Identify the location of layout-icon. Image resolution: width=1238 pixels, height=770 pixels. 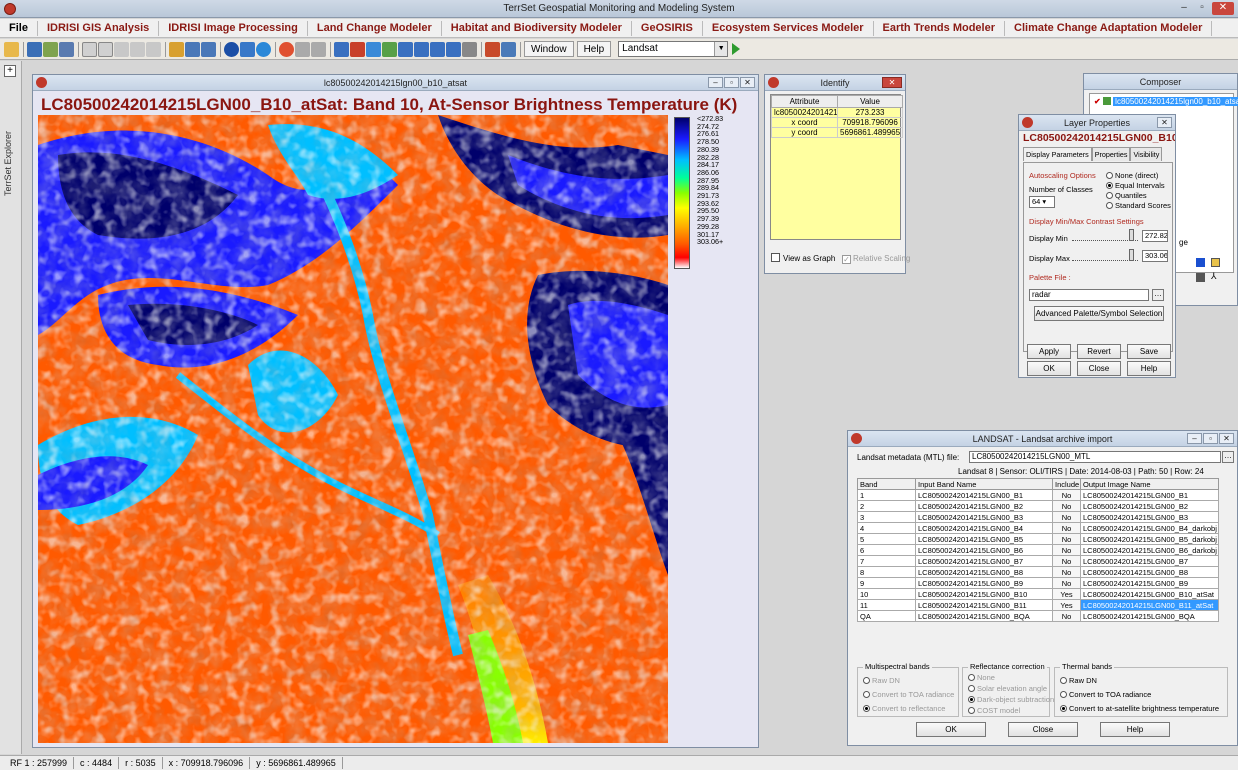
(192, 49).